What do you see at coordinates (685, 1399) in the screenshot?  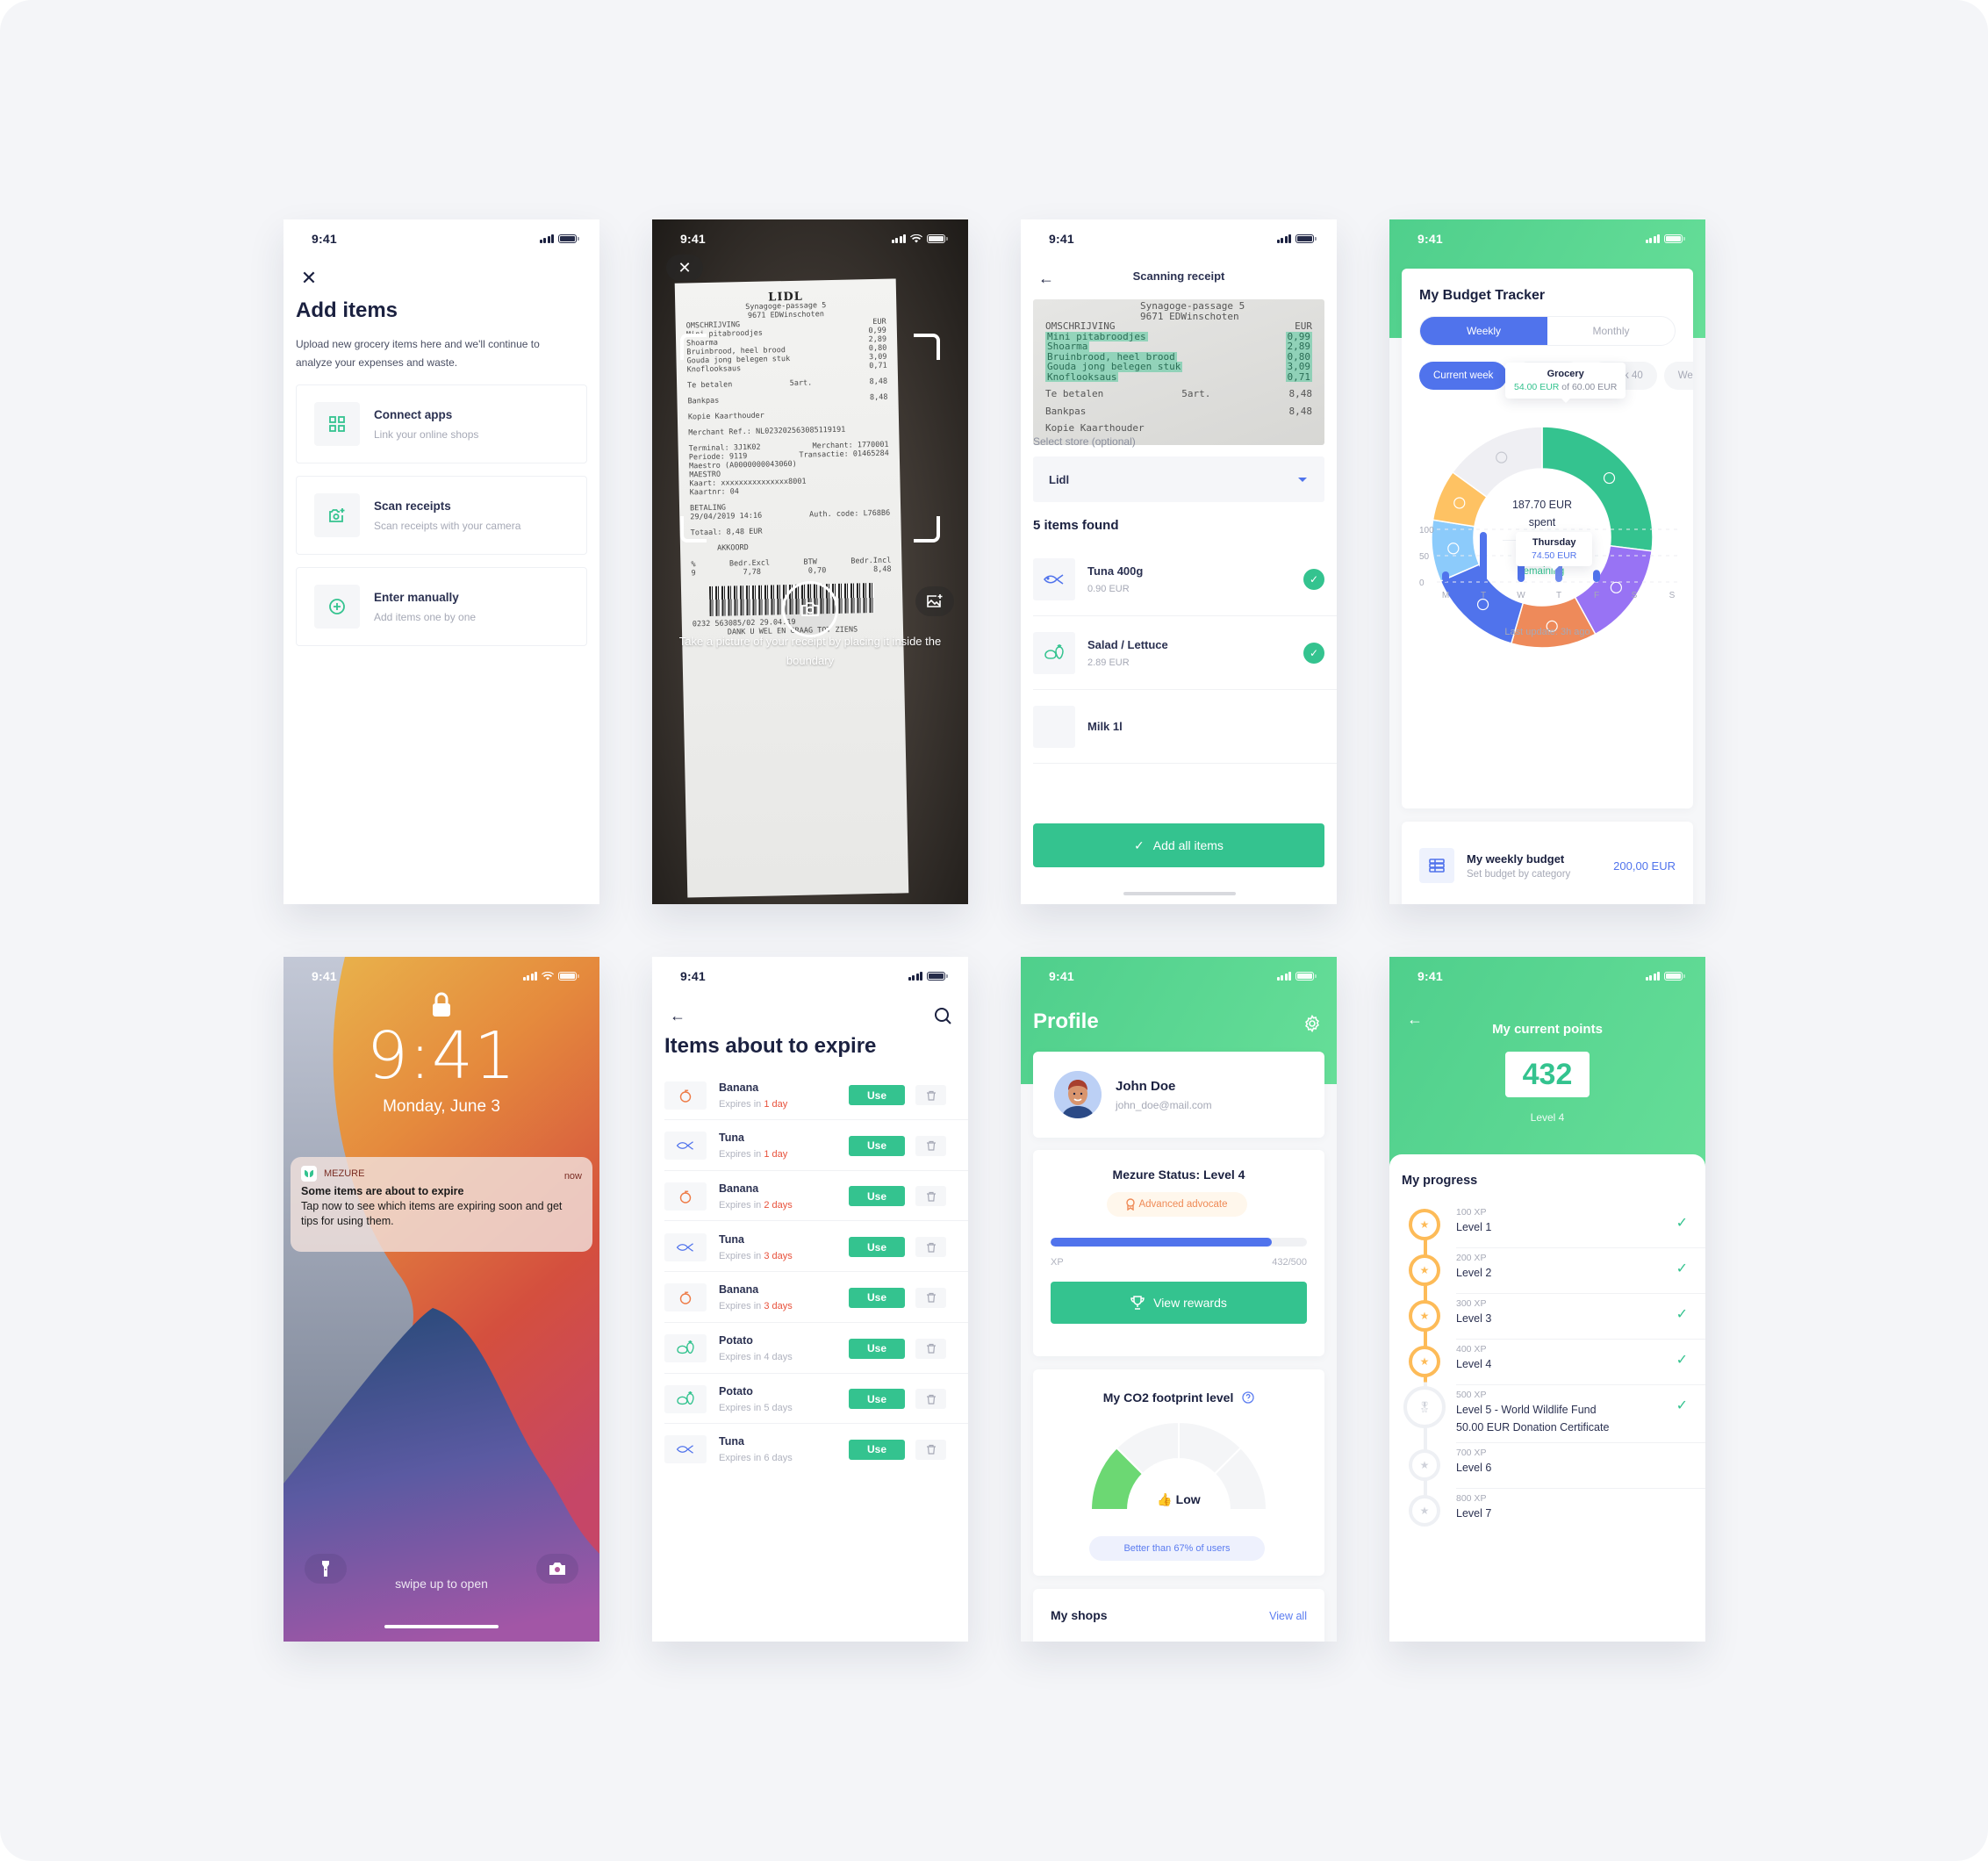 I see `vegetables-icon` at bounding box center [685, 1399].